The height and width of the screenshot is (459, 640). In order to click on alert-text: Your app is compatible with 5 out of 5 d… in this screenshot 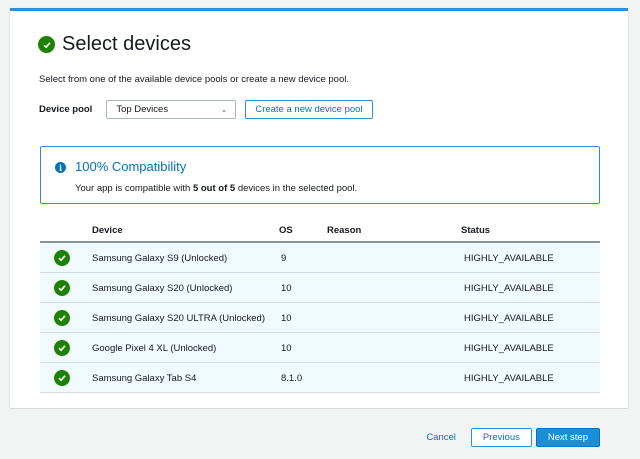, I will do `click(216, 188)`.